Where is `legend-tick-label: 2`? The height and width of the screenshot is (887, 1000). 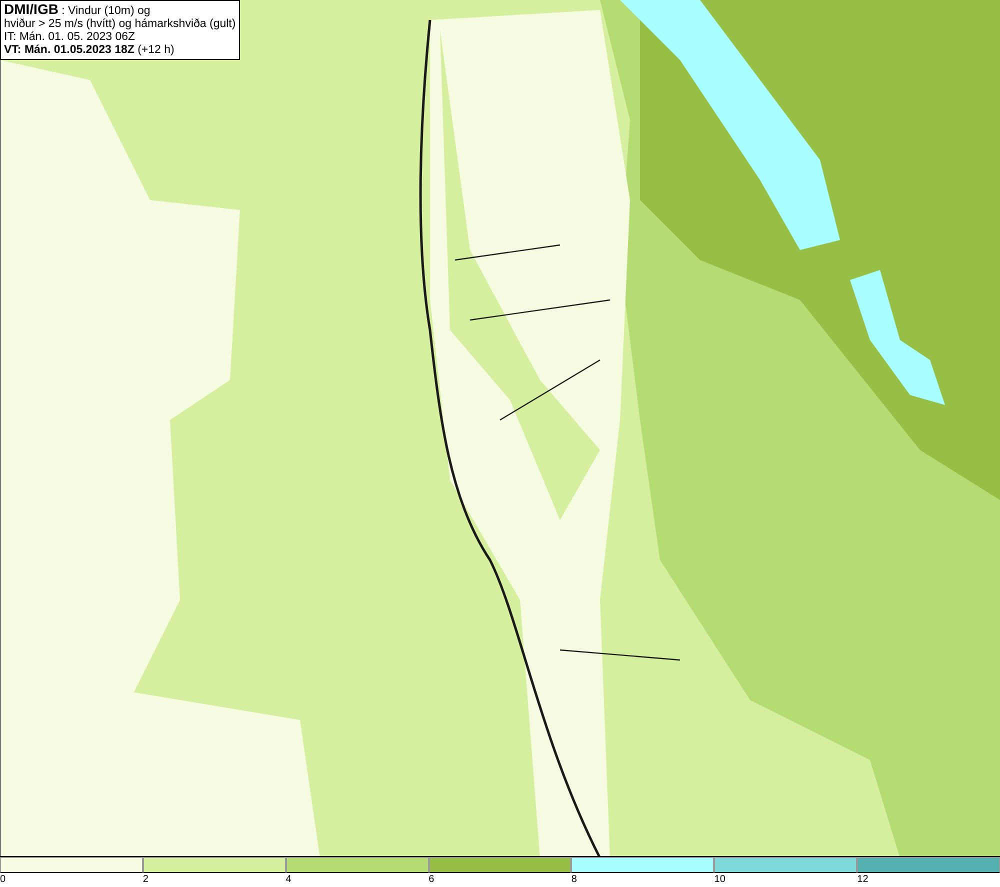
legend-tick-label: 2 is located at coordinates (145, 880).